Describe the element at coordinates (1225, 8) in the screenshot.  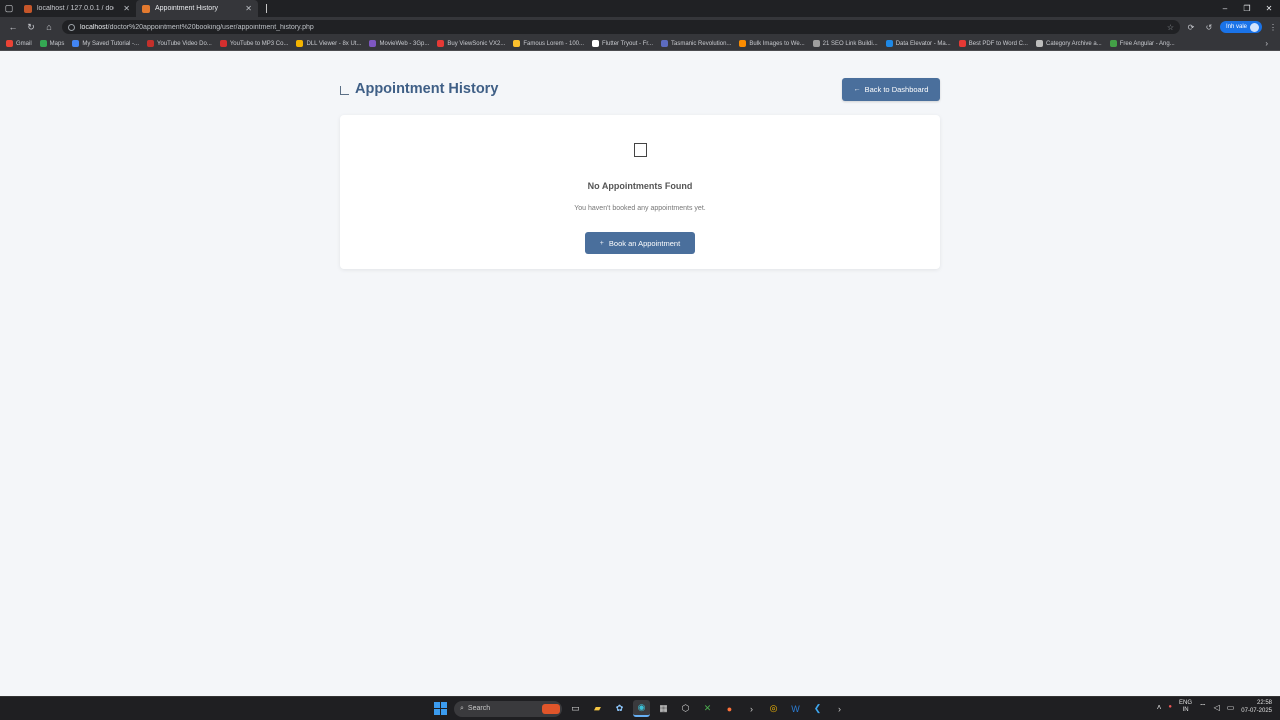
I see `minimize-icon: –` at that location.